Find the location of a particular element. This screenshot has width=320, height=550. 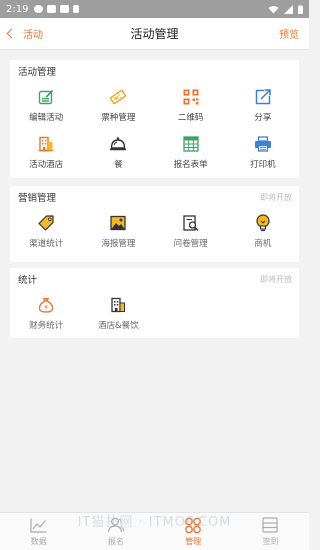

dining-button: 餐 is located at coordinates (118, 152).